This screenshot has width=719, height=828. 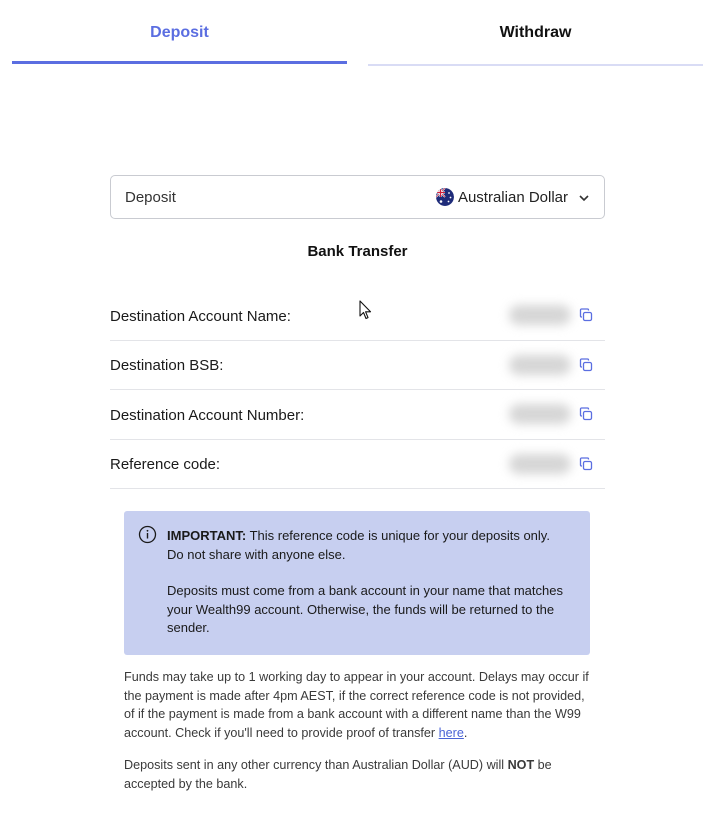 What do you see at coordinates (179, 62) in the screenshot?
I see `tab-deposit-underline` at bounding box center [179, 62].